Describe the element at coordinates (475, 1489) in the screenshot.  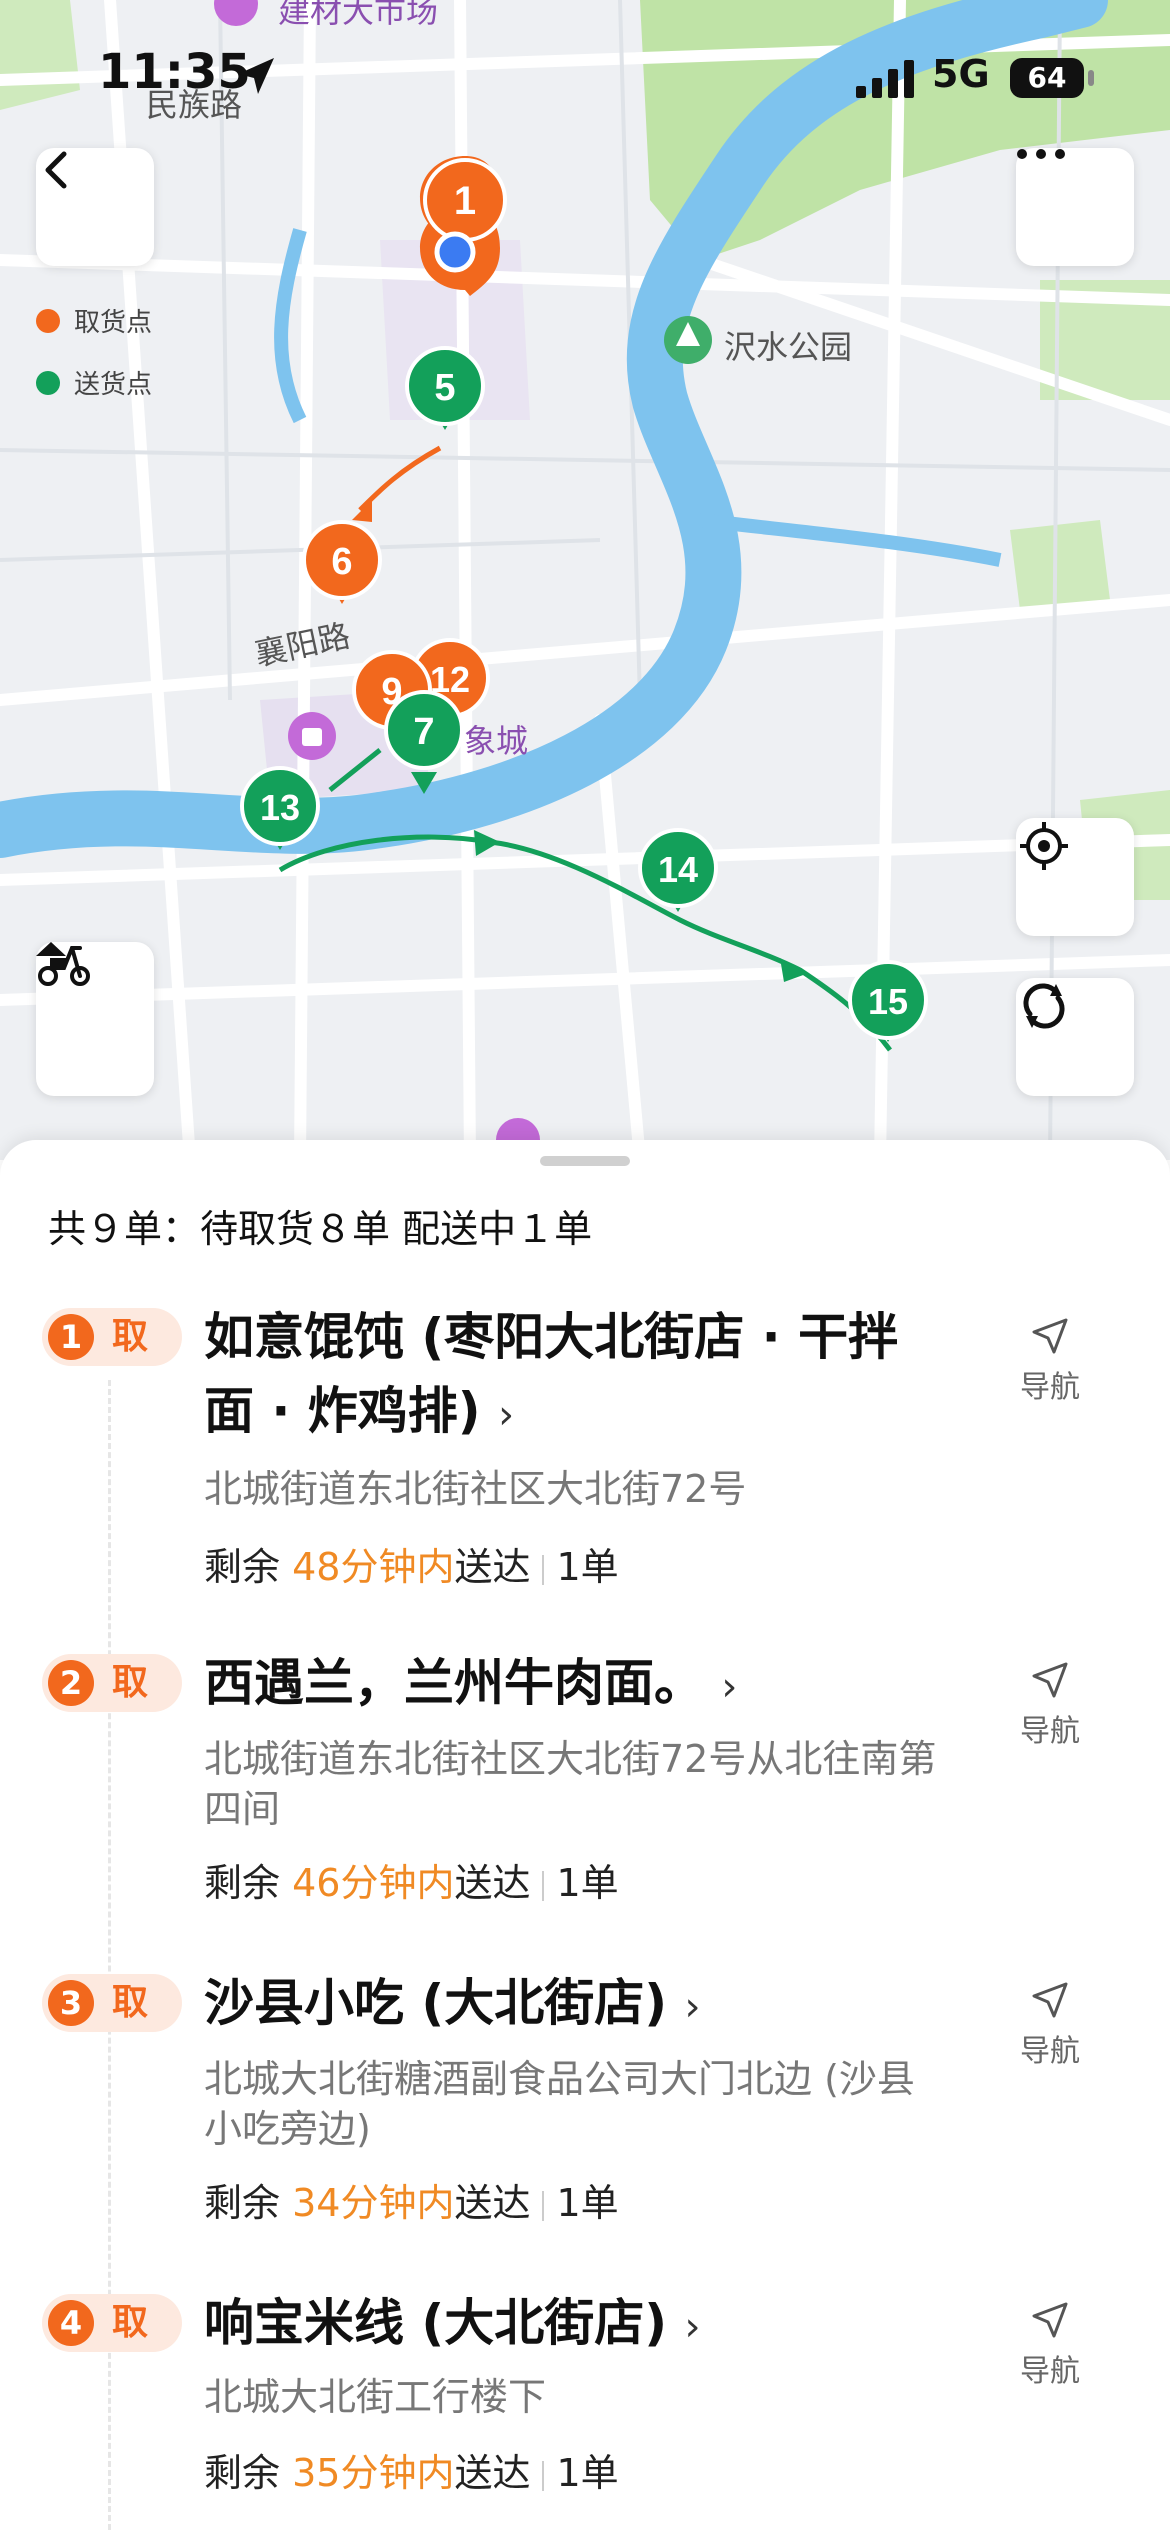
I see `store-address: 北城街道东北街社区大北街72号` at that location.